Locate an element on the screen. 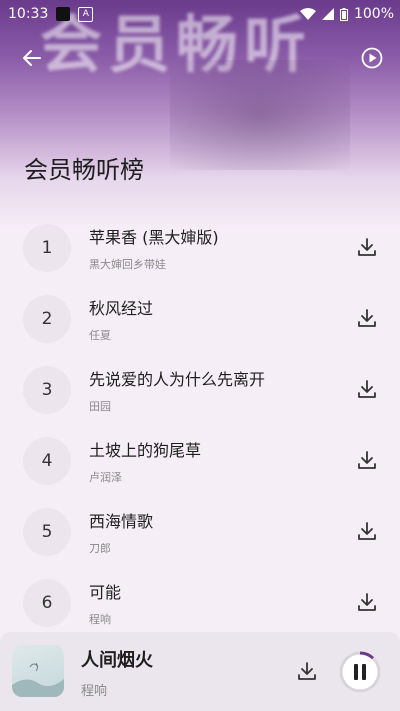 The image size is (400, 711). pause-icon is located at coordinates (356, 672).